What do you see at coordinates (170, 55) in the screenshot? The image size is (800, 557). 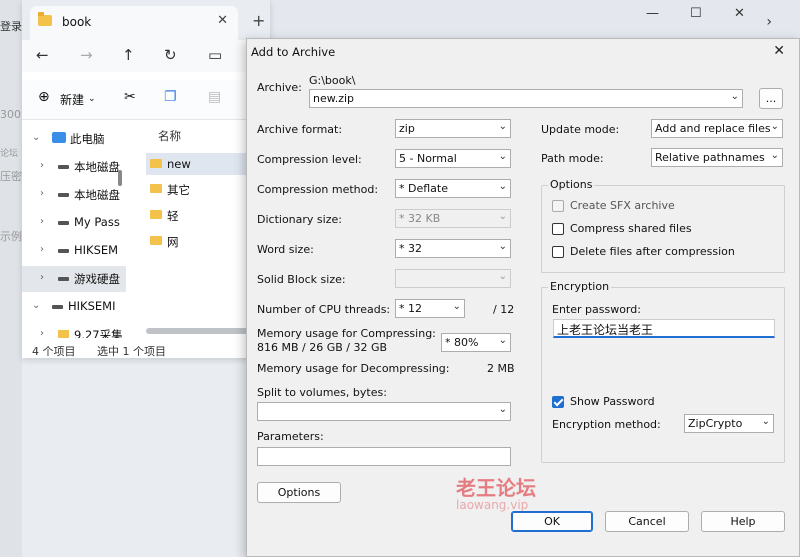 I see `refresh-icon: ↻` at bounding box center [170, 55].